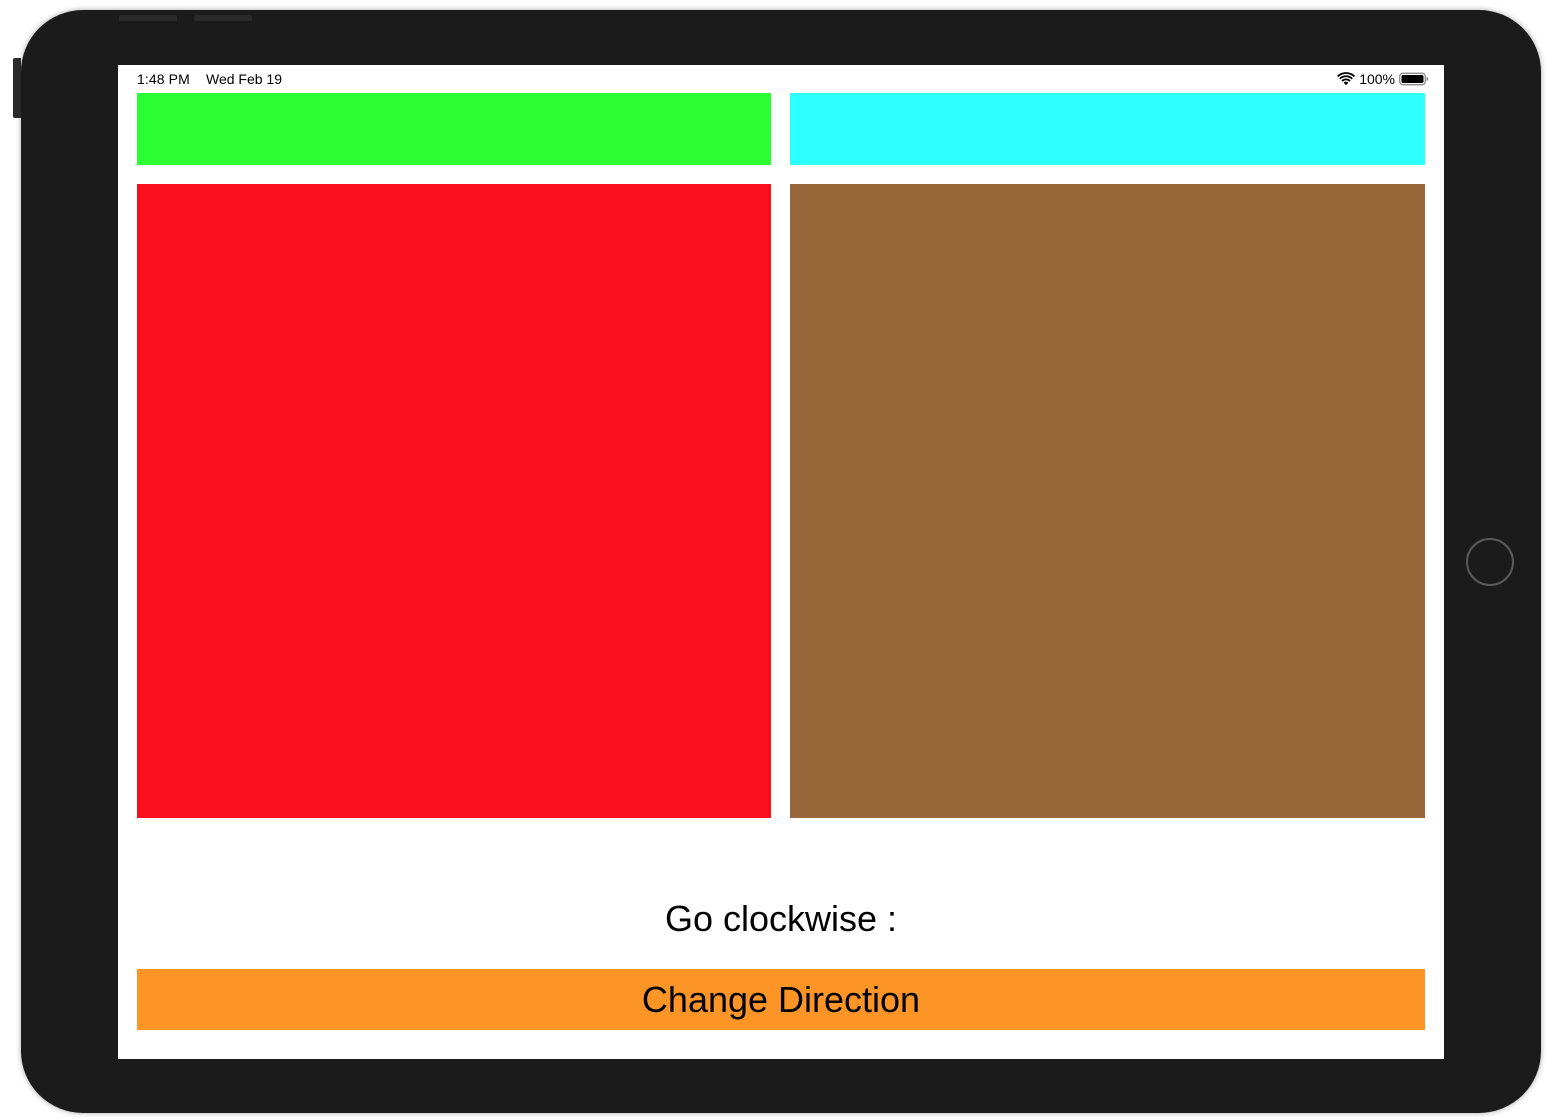 The width and height of the screenshot is (1548, 1120). I want to click on status-bar: 1:48 PM Wed Feb 19 100%, so click(781, 79).